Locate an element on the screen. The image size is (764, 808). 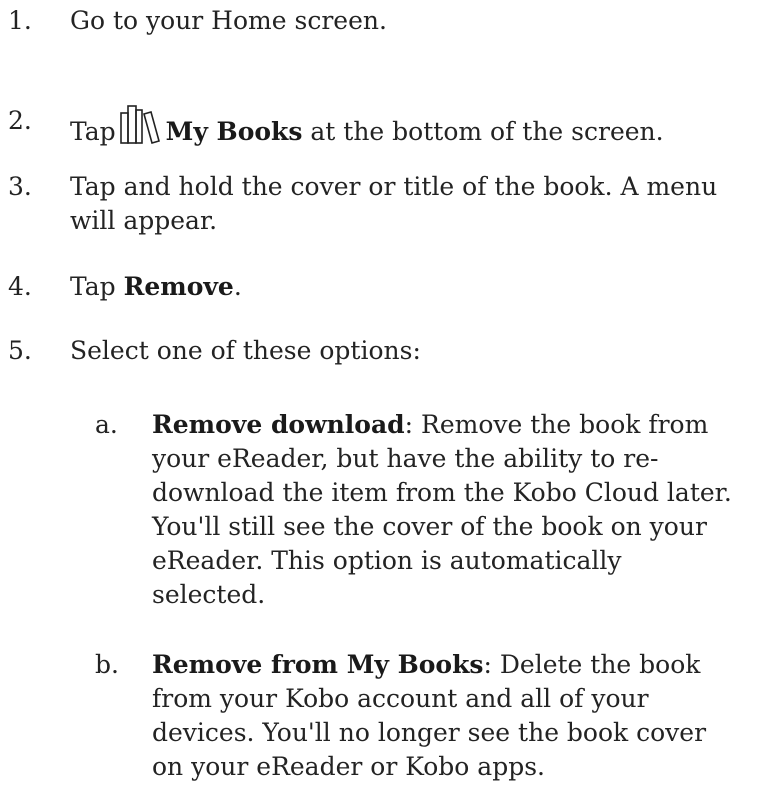
step-text: Tap My Books at the bottom of the screen. is located at coordinates (400, 126).